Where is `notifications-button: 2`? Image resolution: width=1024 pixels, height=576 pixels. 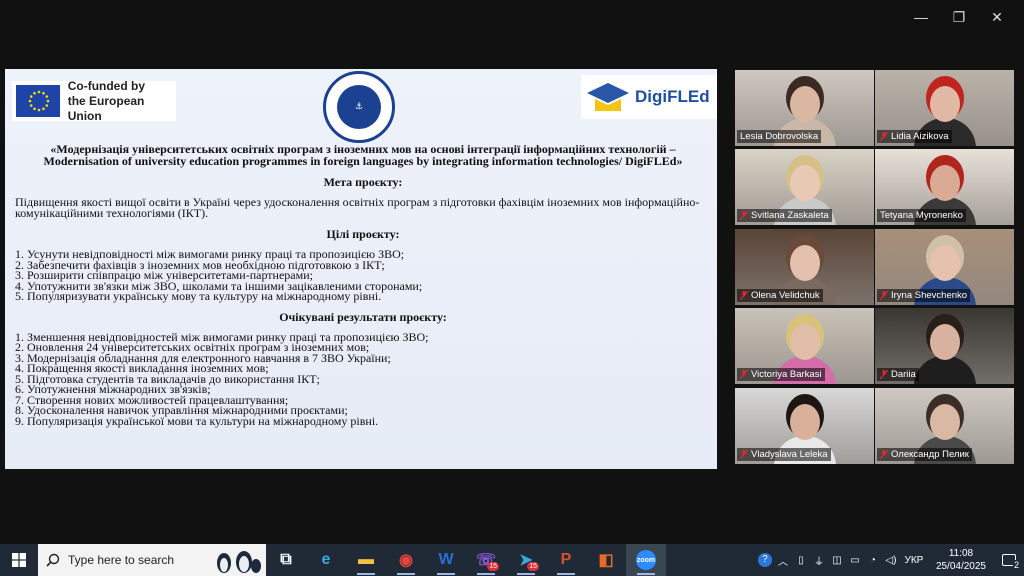
notifications-button: 2 is located at coordinates (1009, 560).